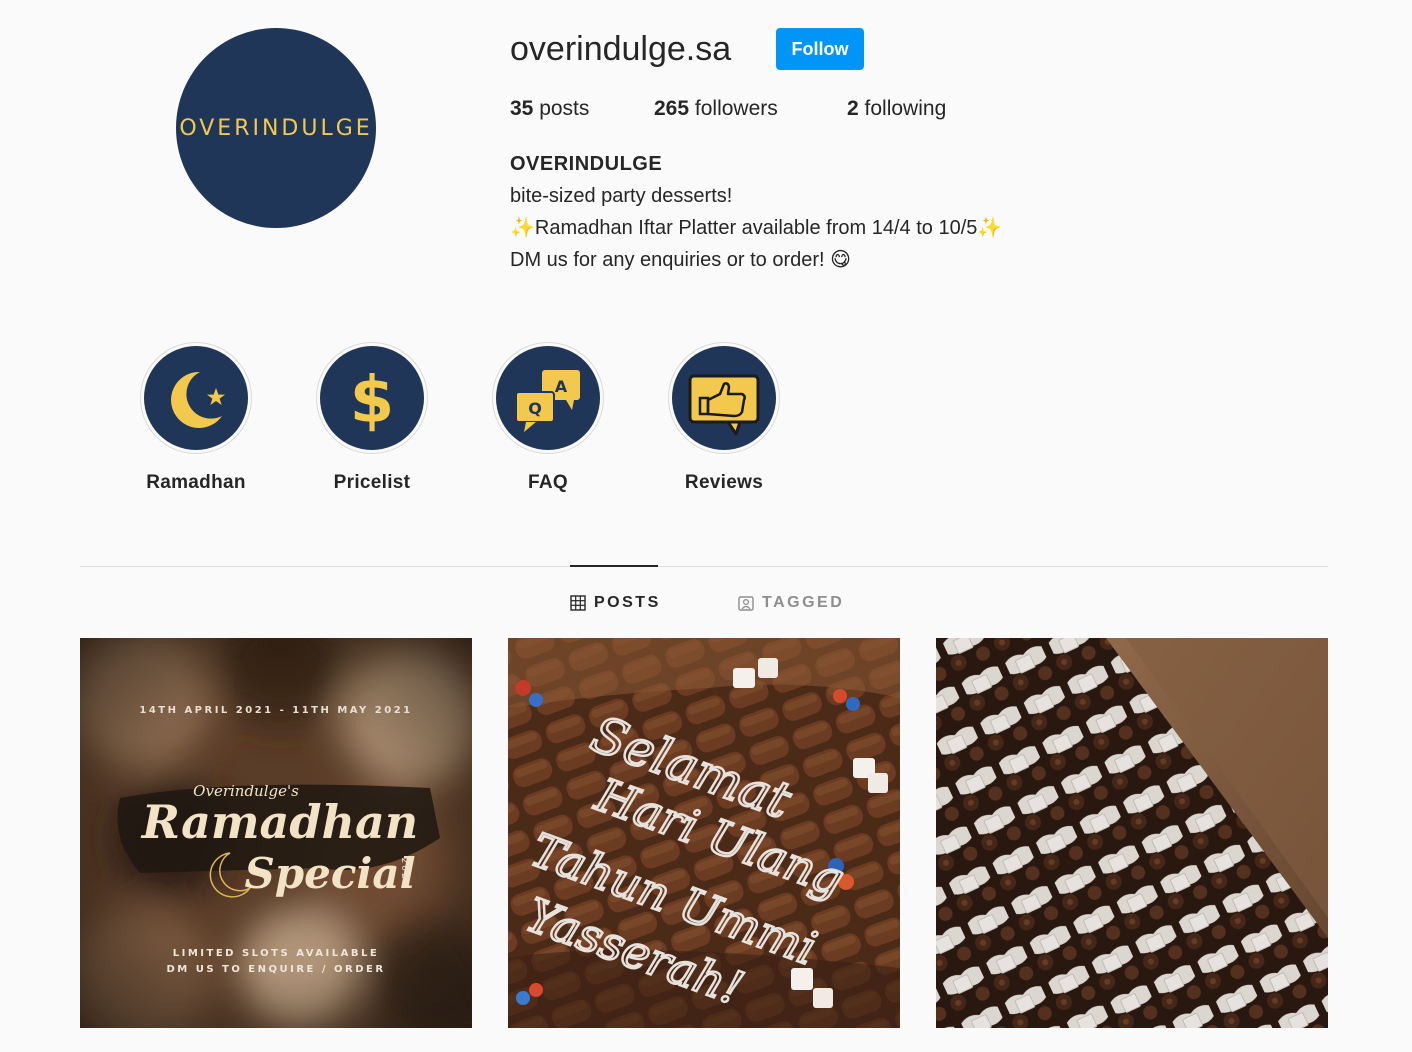 The image size is (1412, 1052). I want to click on grid-icon, so click(578, 603).